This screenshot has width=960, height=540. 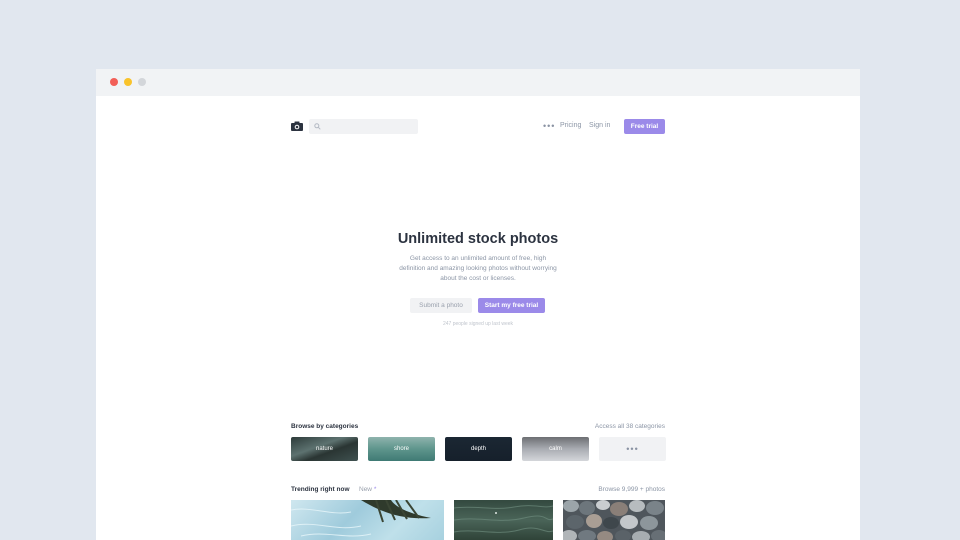 I want to click on new-label: New, so click(x=366, y=489).